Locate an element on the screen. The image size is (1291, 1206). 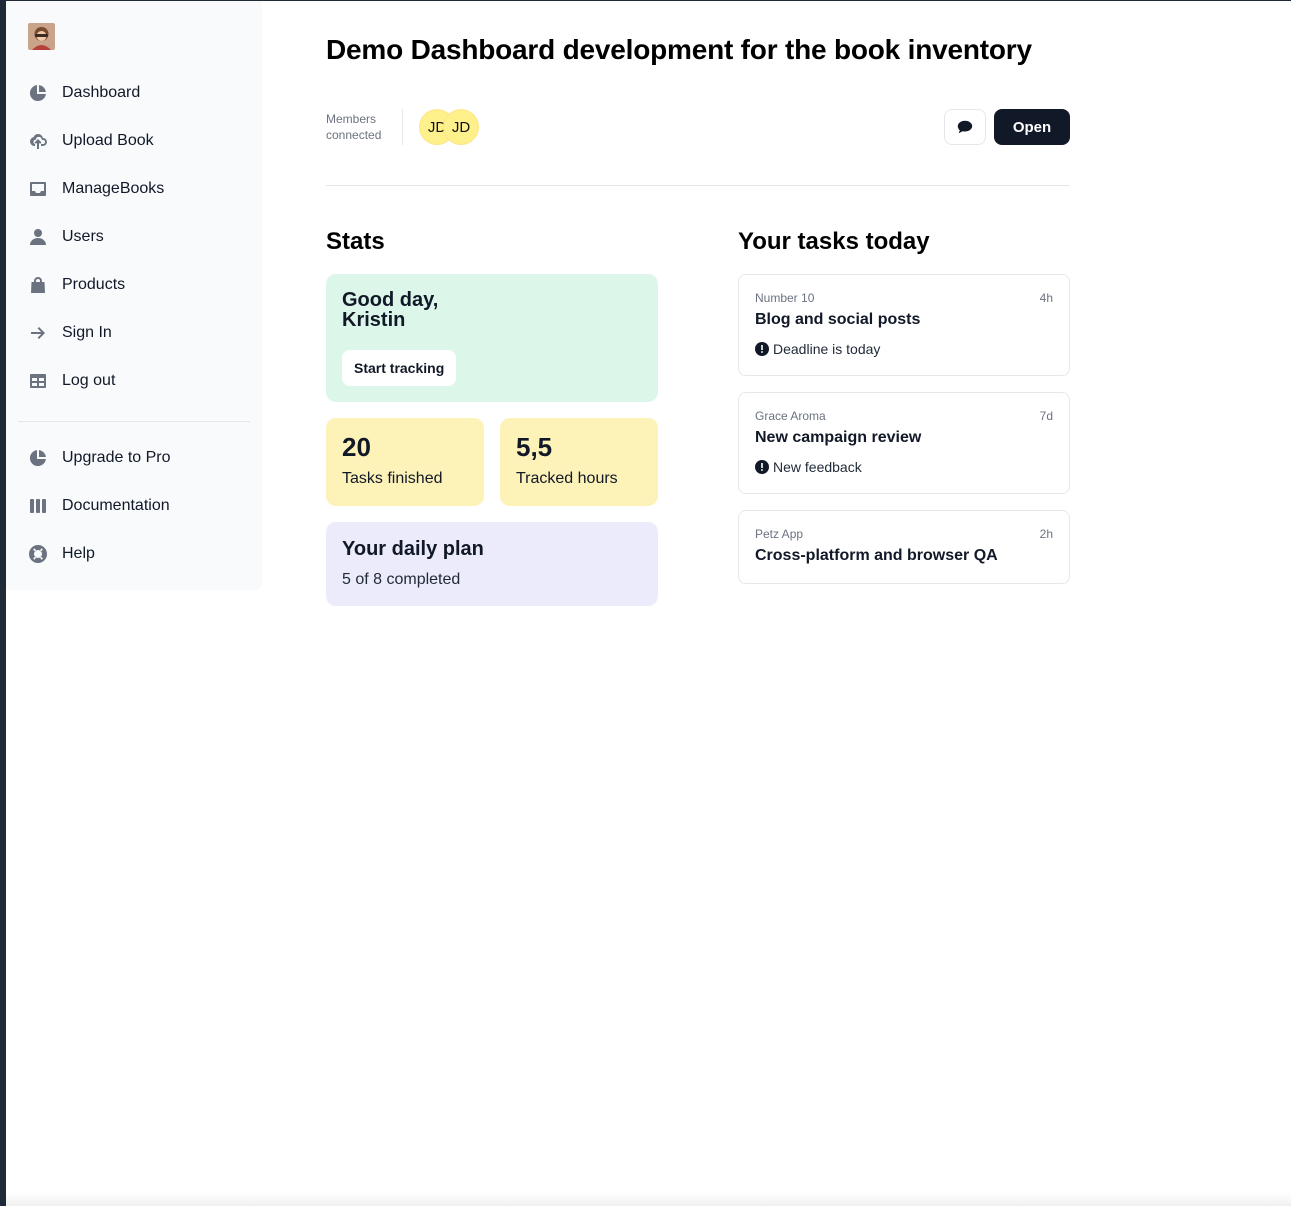
open-button: Open is located at coordinates (1032, 127).